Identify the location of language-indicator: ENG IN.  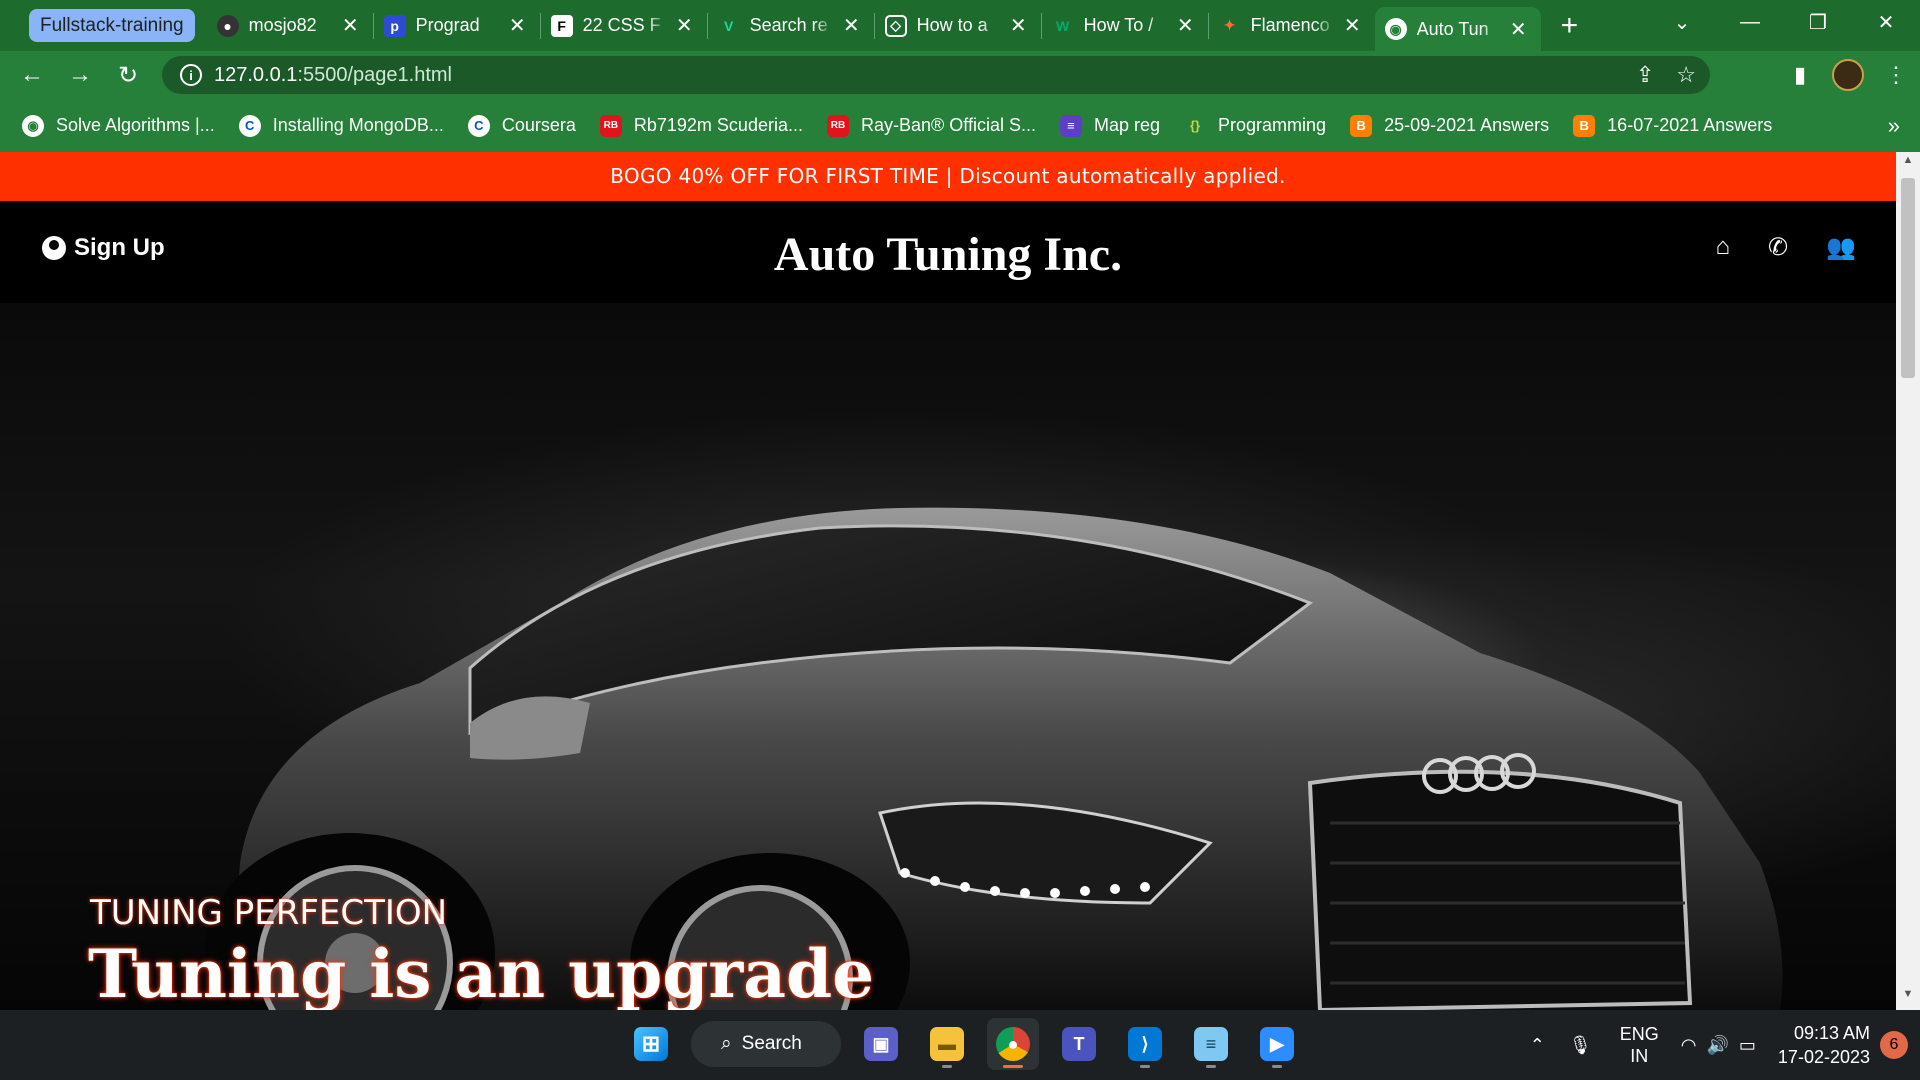
(1639, 1045).